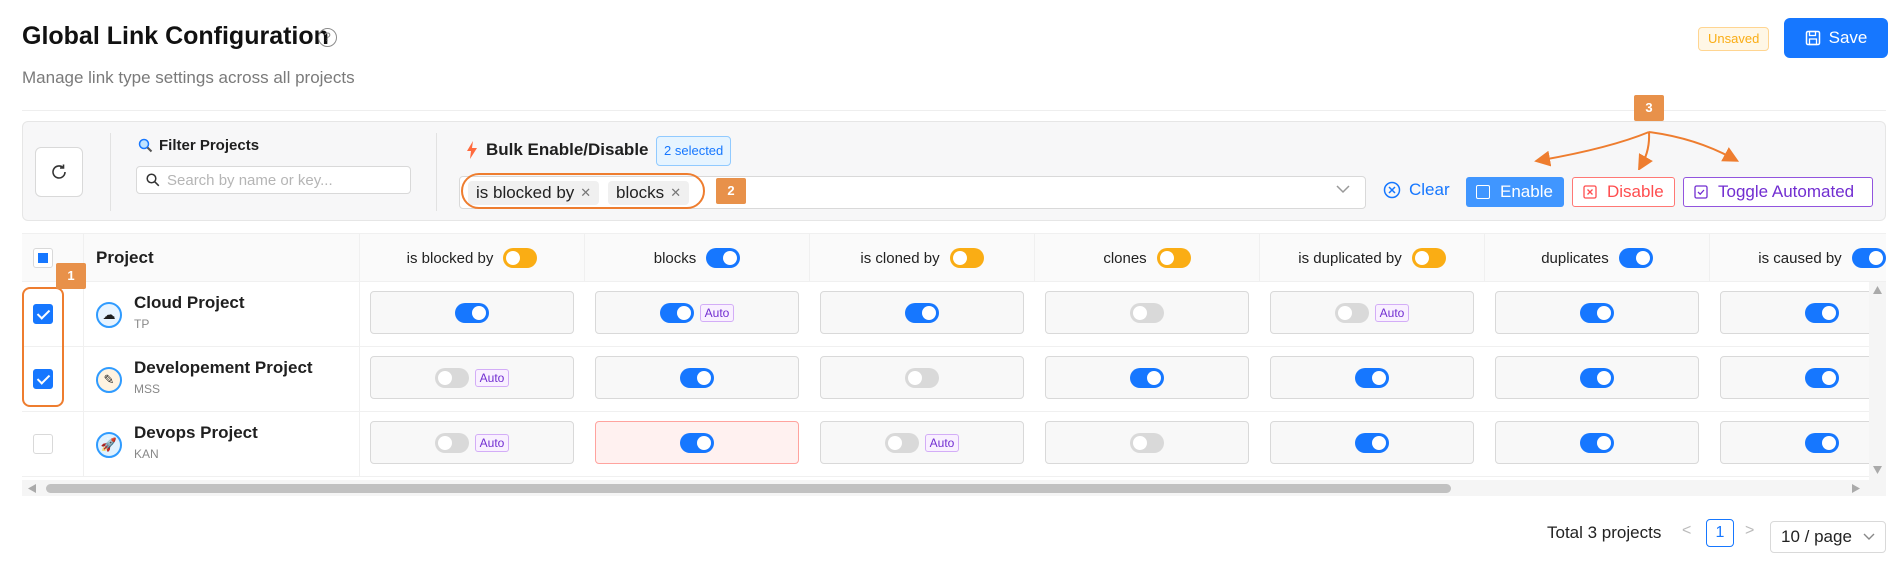 This screenshot has width=1904, height=564. Describe the element at coordinates (1649, 108) in the screenshot. I see `annotation-marker-3: 3` at that location.